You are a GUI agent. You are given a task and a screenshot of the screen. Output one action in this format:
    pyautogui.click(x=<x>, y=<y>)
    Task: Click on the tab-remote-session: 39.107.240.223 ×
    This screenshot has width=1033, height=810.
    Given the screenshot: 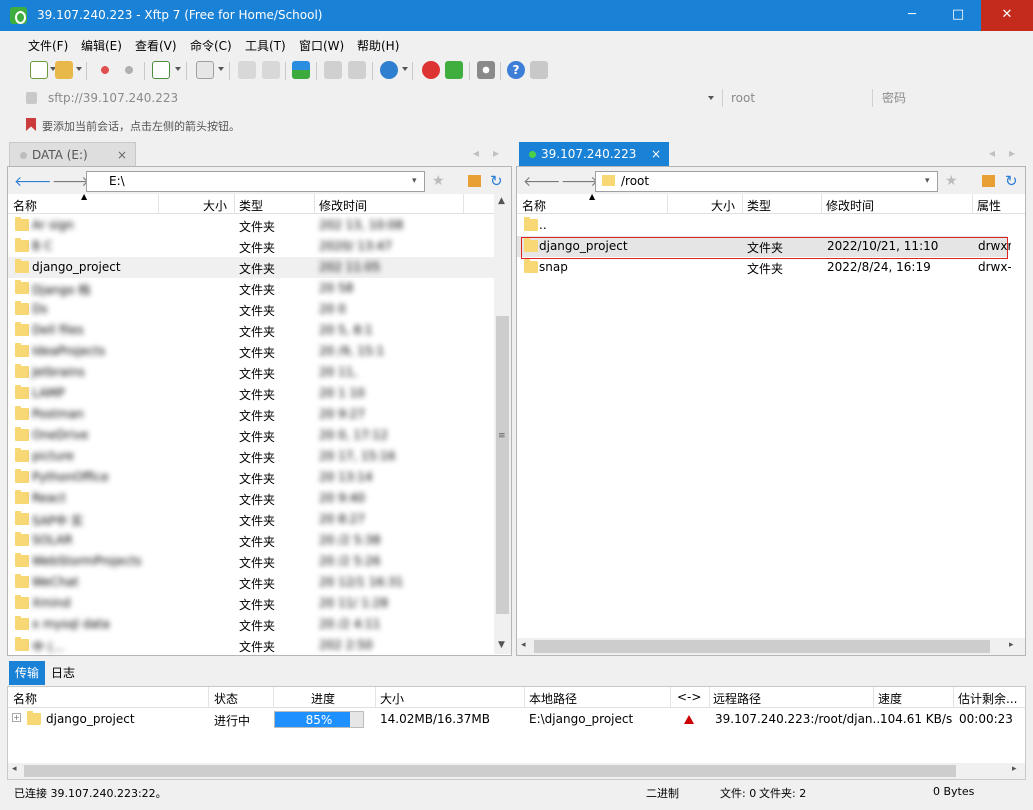 What is the action you would take?
    pyautogui.click(x=594, y=154)
    